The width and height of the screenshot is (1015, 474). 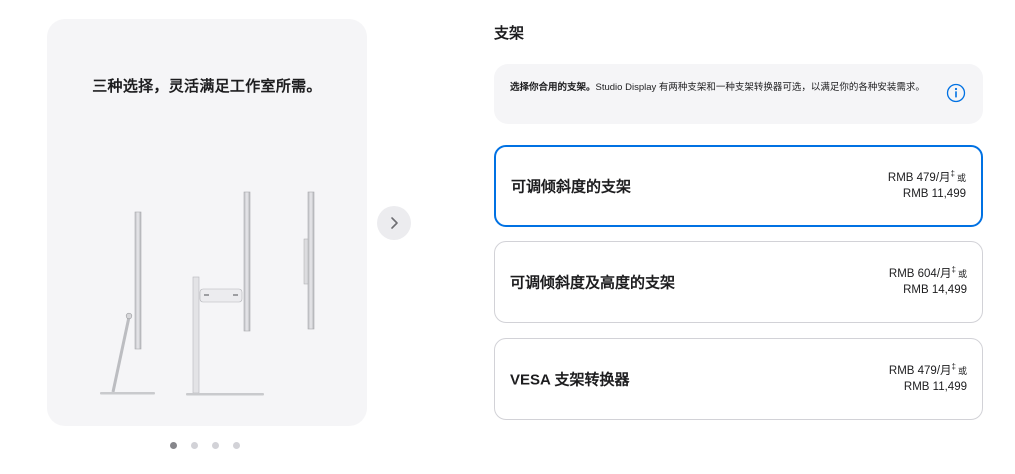 What do you see at coordinates (127, 303) in the screenshot?
I see `tilt-stand-display` at bounding box center [127, 303].